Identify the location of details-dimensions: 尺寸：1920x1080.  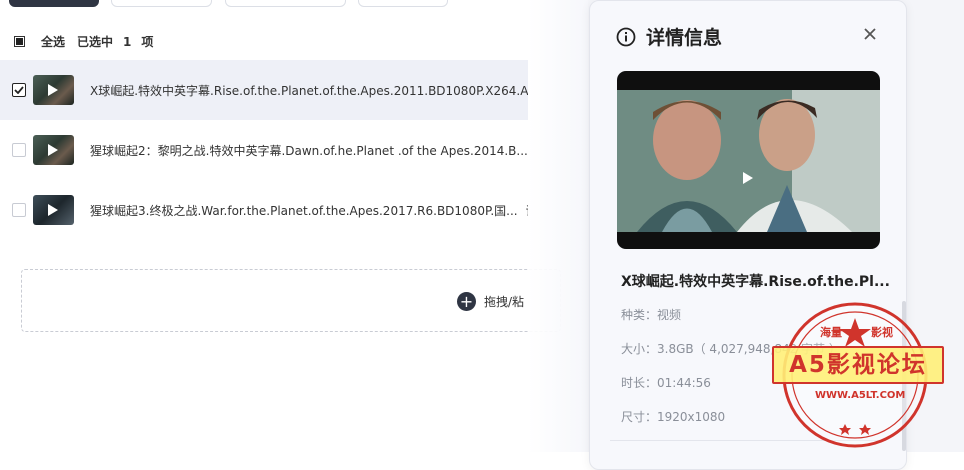
(673, 417).